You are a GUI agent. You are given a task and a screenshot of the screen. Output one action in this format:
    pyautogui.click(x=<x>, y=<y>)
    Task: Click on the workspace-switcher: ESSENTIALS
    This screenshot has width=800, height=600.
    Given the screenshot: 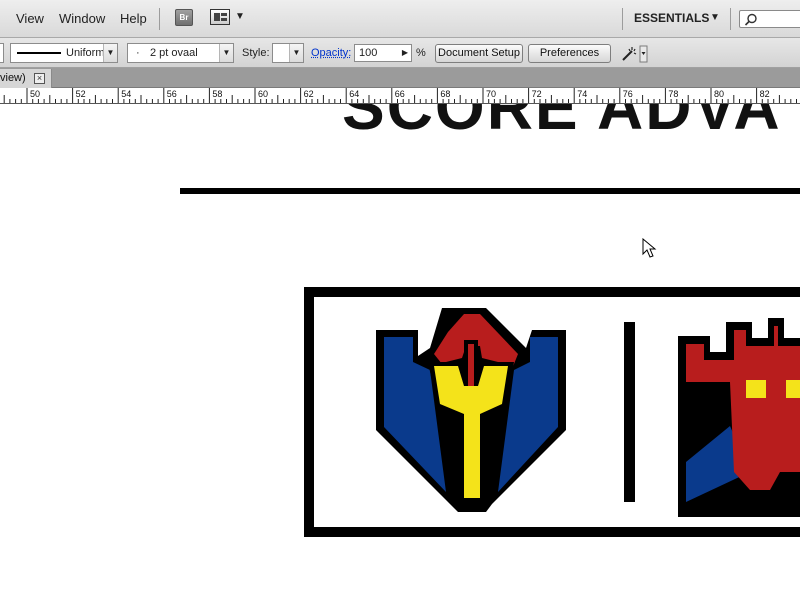 What is the action you would take?
    pyautogui.click(x=671, y=18)
    